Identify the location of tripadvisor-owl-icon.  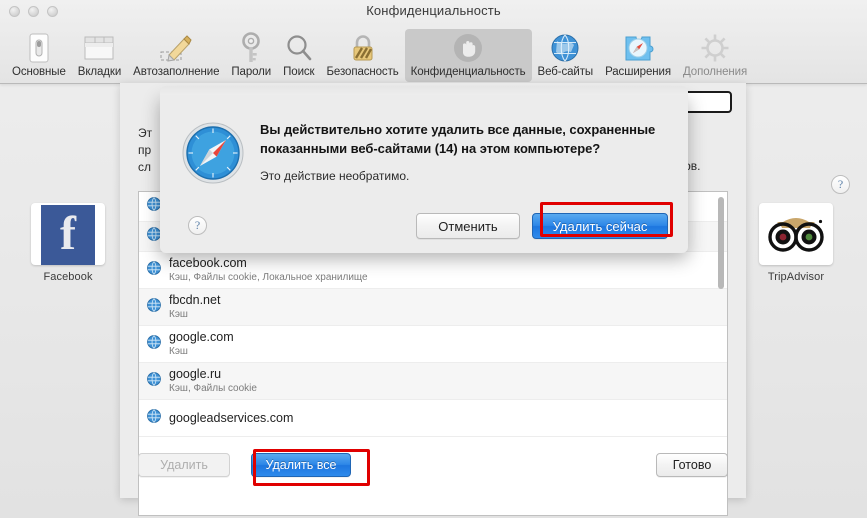
(796, 234).